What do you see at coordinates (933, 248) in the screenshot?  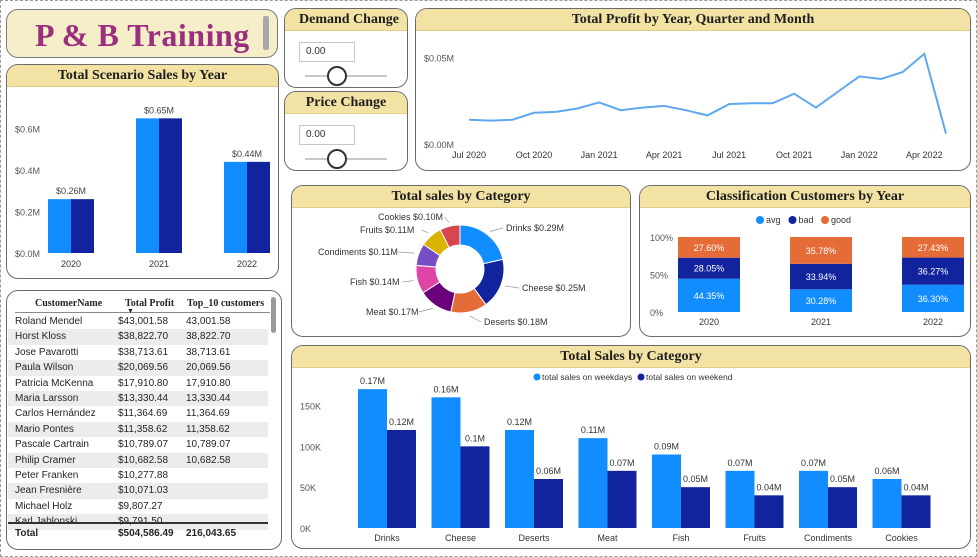 I see `data-label: 27.43%` at bounding box center [933, 248].